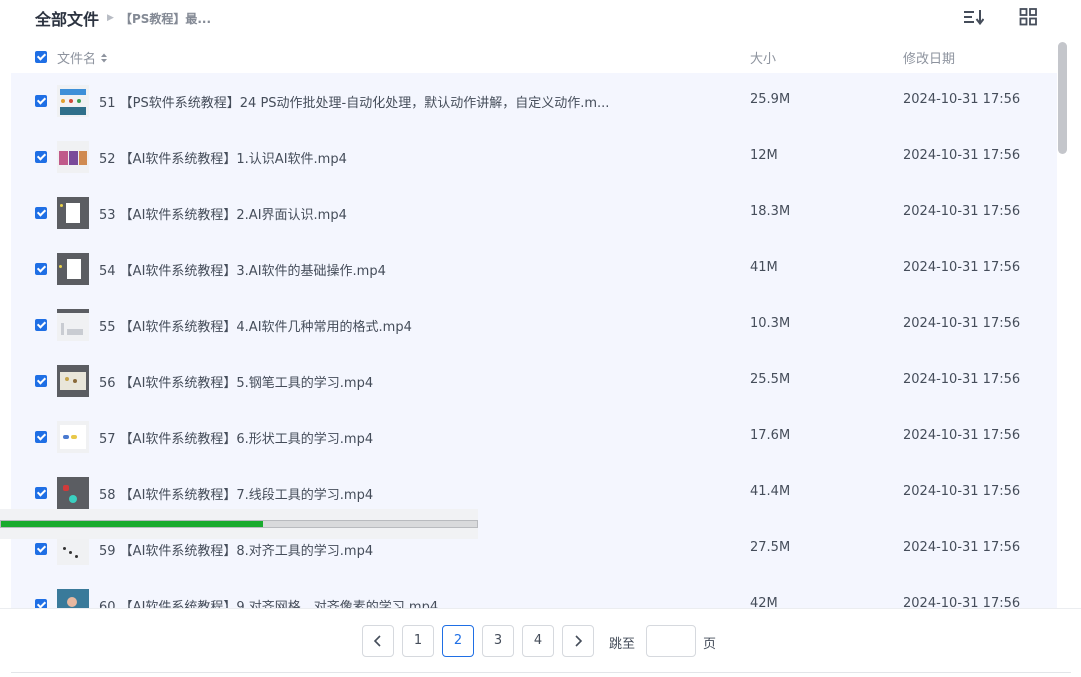 The height and width of the screenshot is (677, 1081). Describe the element at coordinates (77, 59) in the screenshot. I see `column-header-name-label: 文件名` at that location.